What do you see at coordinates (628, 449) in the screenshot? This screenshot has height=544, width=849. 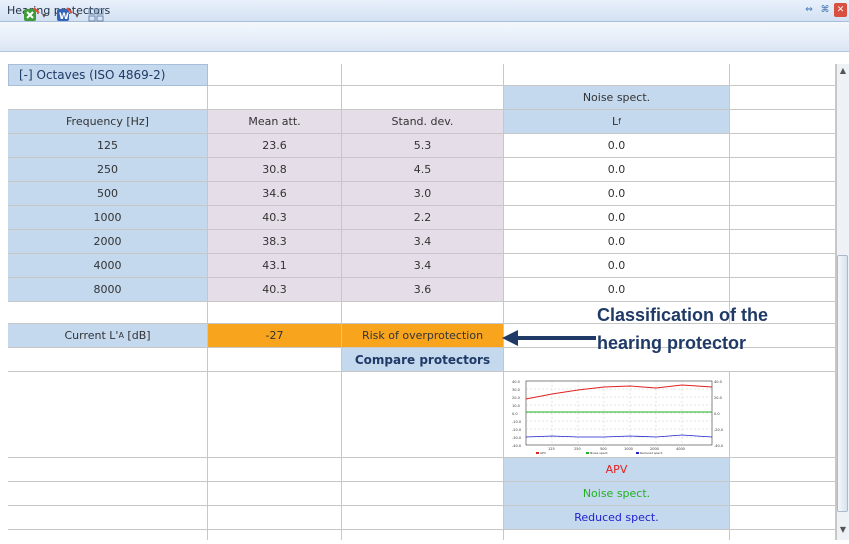 I see `svg-text: 1000` at bounding box center [628, 449].